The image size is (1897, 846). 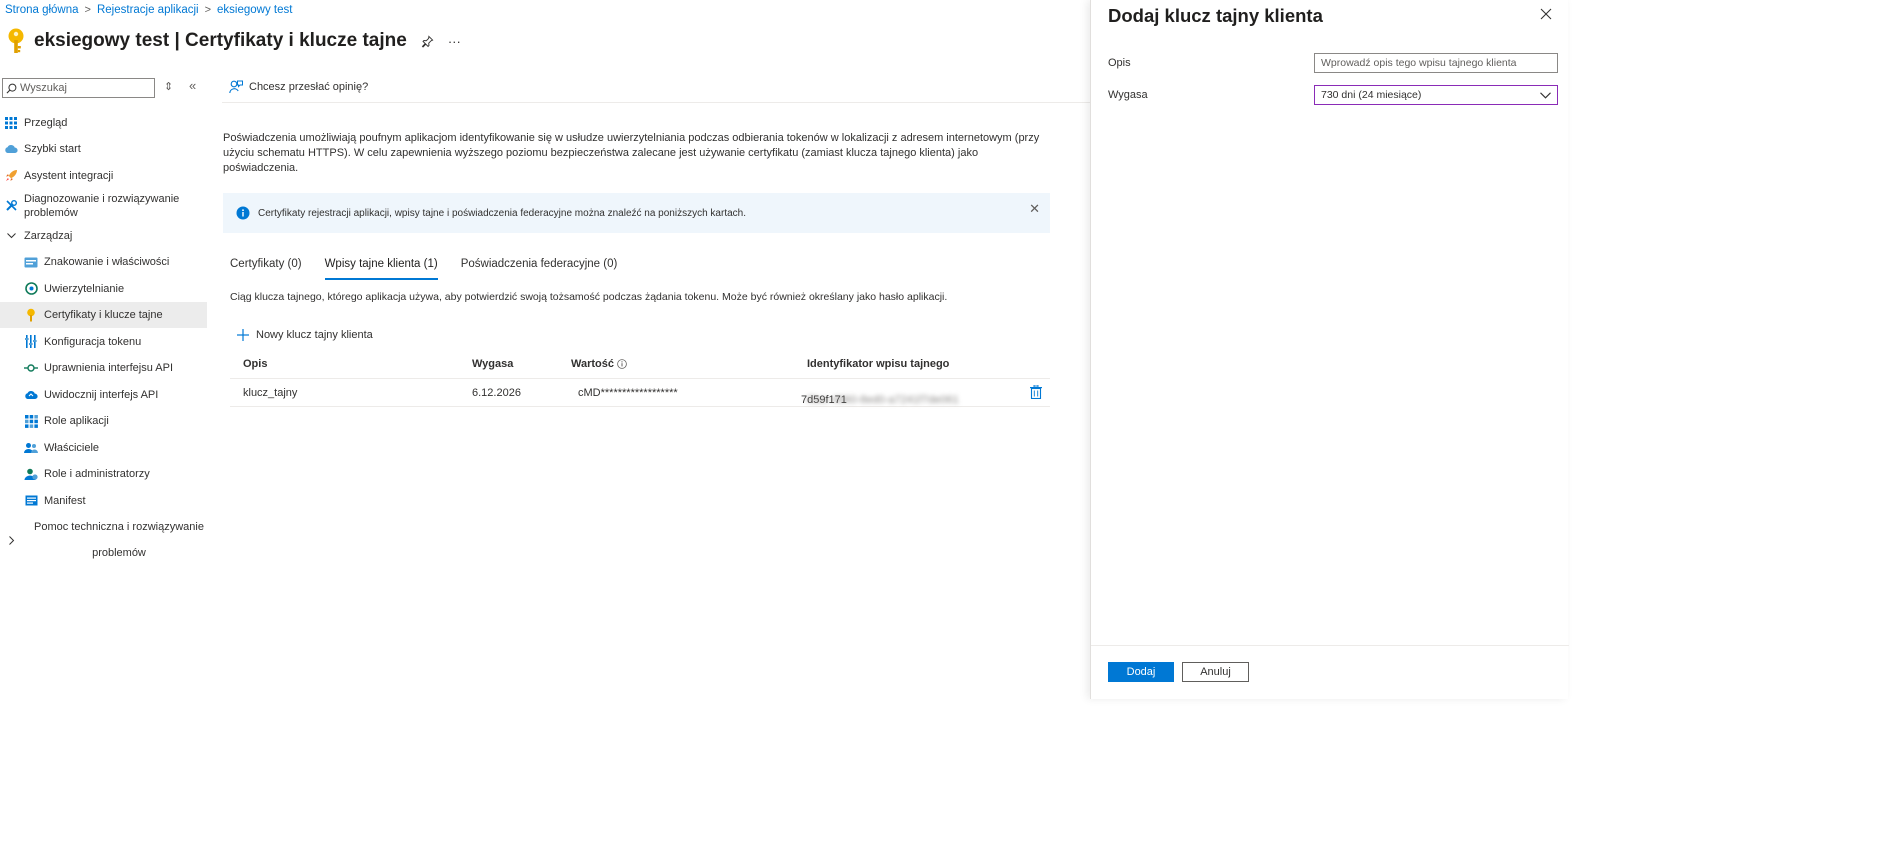 I want to click on sort-toggle-icon: ⇕, so click(x=168, y=86).